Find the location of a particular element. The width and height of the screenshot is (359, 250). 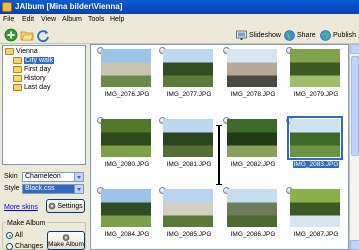

menu-file: File is located at coordinates (8, 19).